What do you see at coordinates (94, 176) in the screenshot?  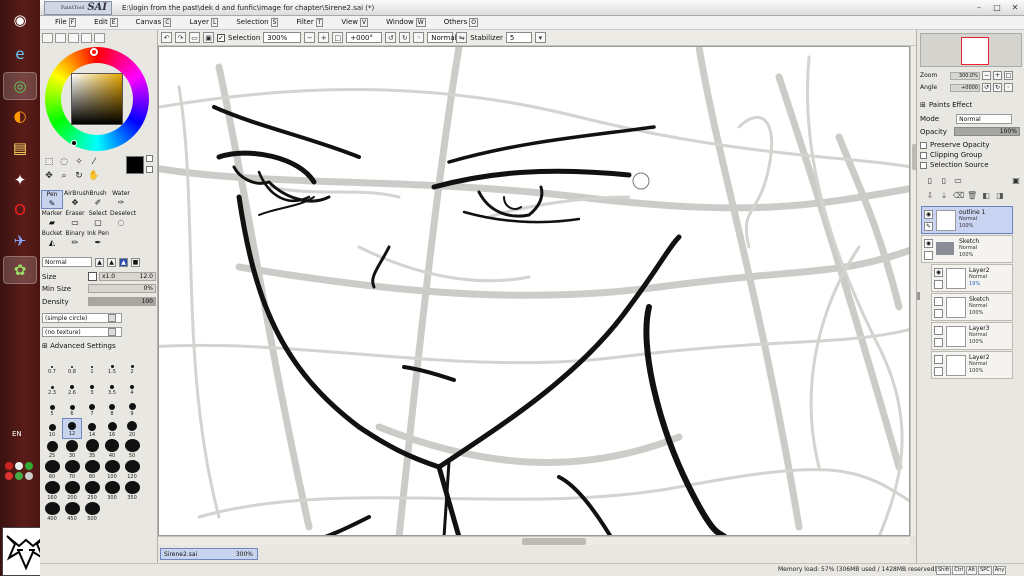 I see `hand-icon: ✋` at bounding box center [94, 176].